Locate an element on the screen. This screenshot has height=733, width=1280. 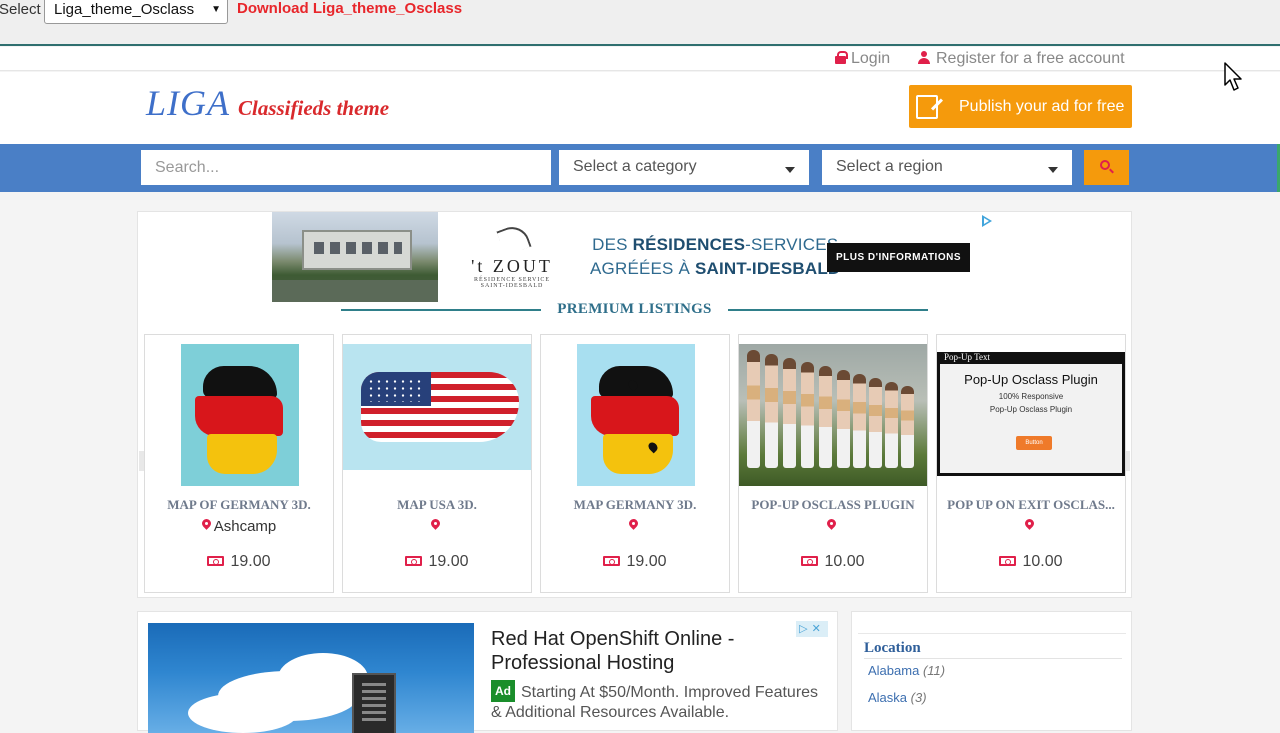
listing-title: MAP OF GERMANY 3D. is located at coordinates (239, 505).